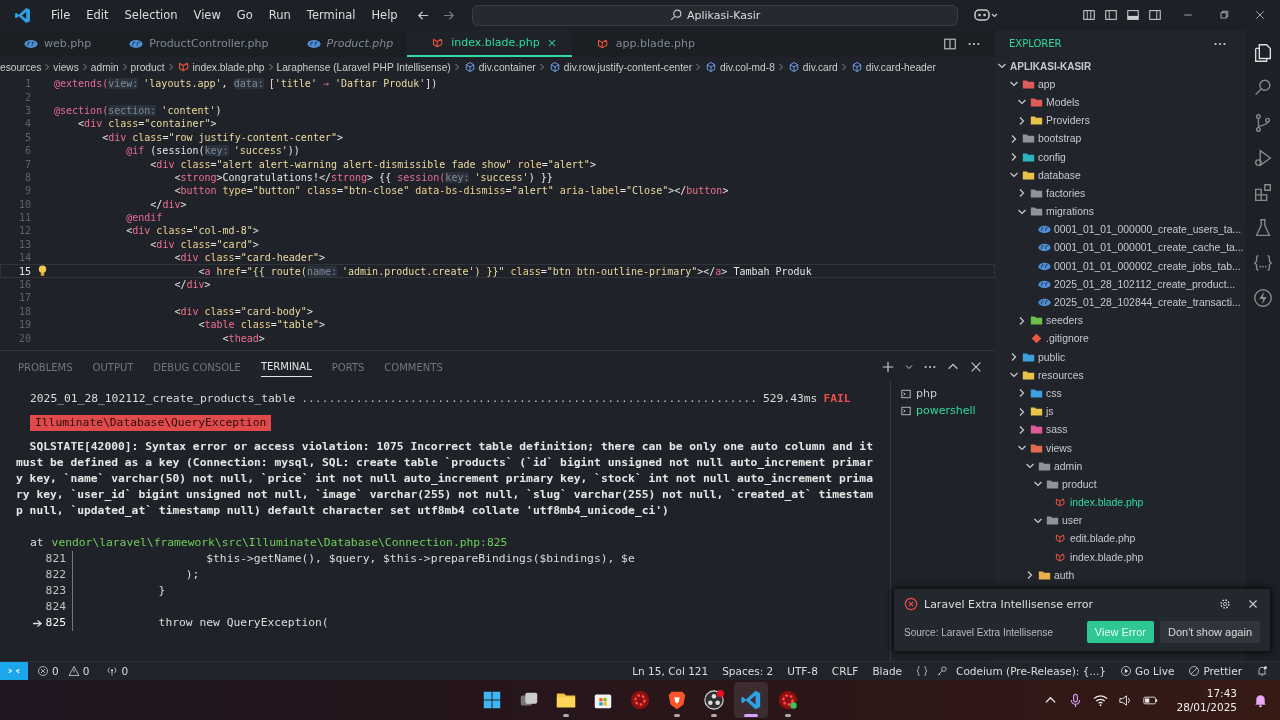 This screenshot has width=1280, height=720. What do you see at coordinates (279, 15) in the screenshot?
I see `menu-item: Run` at bounding box center [279, 15].